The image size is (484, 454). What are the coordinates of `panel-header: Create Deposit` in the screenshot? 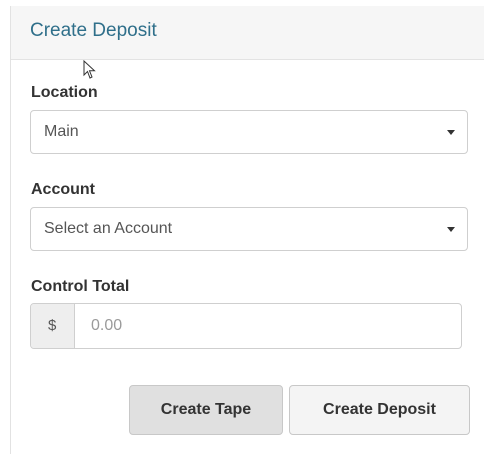 It's located at (247, 33).